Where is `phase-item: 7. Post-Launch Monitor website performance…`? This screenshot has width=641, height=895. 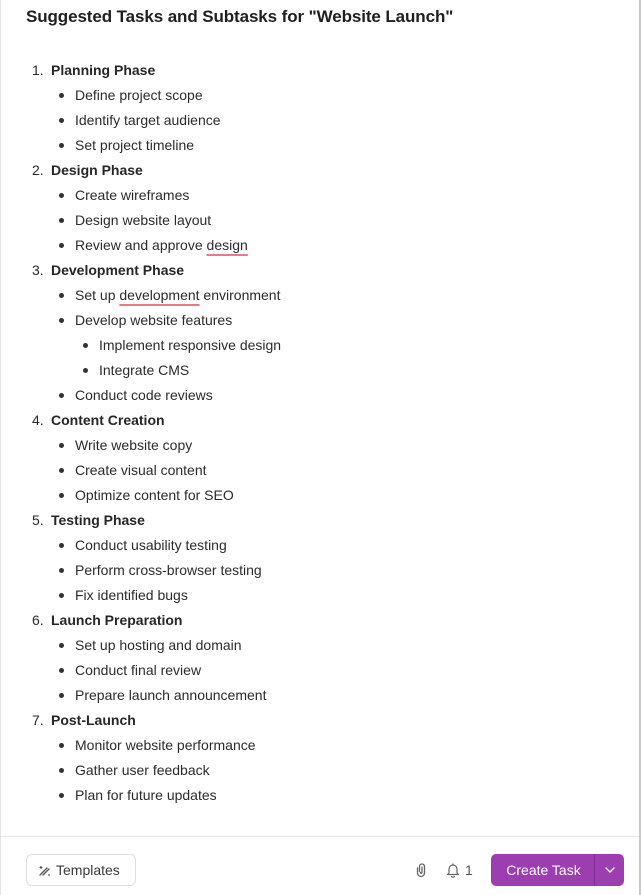 phase-item: 7. Post-Launch Monitor website performance… is located at coordinates (322, 758).